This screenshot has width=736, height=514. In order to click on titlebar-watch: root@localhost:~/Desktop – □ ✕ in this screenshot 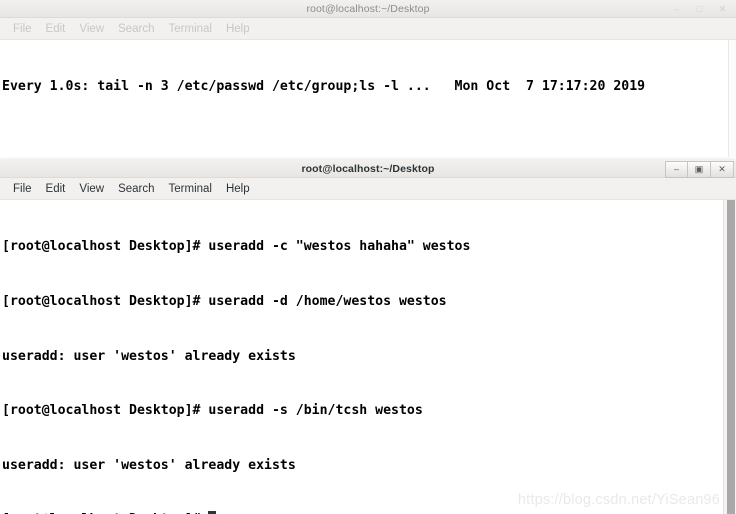, I will do `click(368, 9)`.